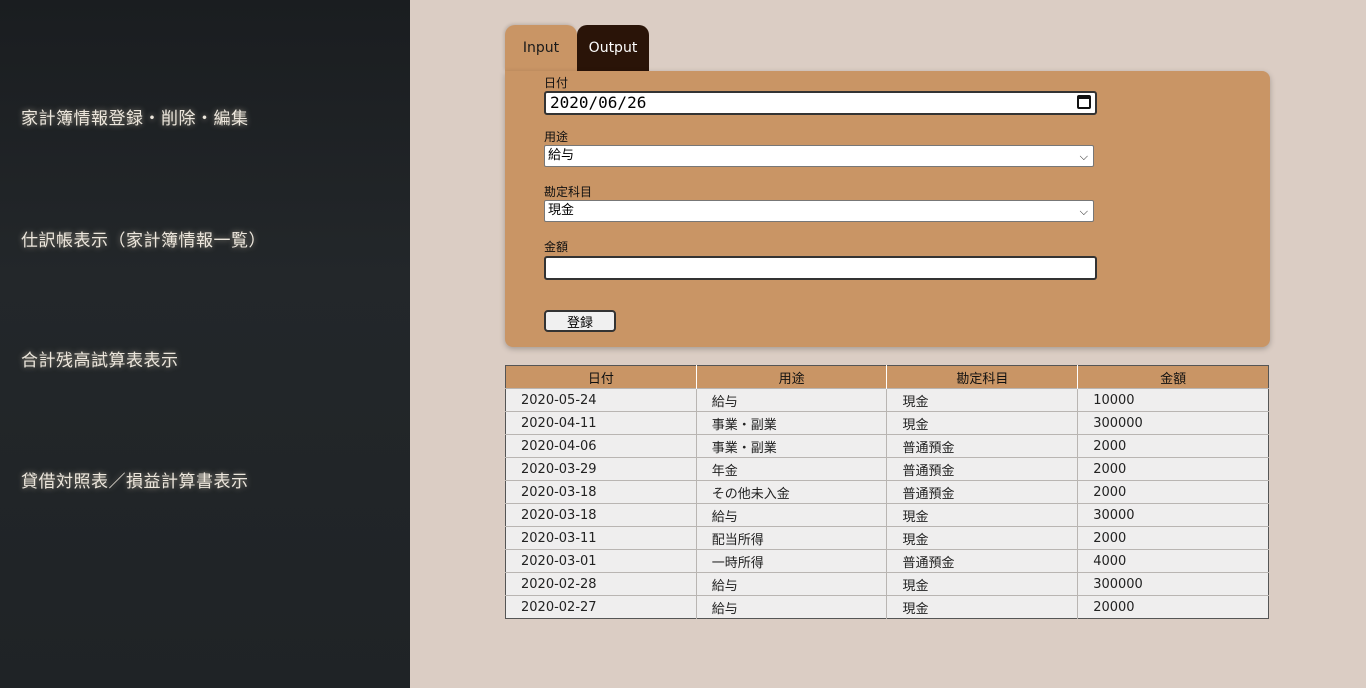 The height and width of the screenshot is (688, 1366). I want to click on nav-item-journal: 仕訳帳表示（家計簿情報一覧）, so click(143, 238).